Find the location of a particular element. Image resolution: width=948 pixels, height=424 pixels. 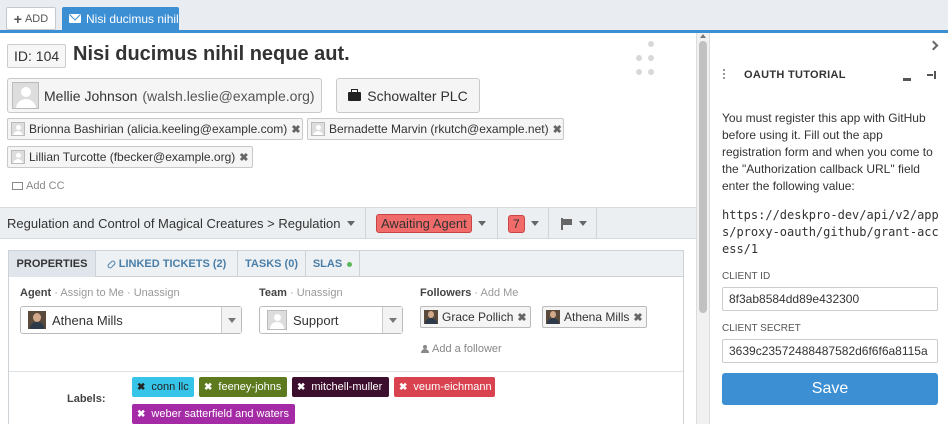

status-dropdown: Awaiting Agent is located at coordinates (432, 223).